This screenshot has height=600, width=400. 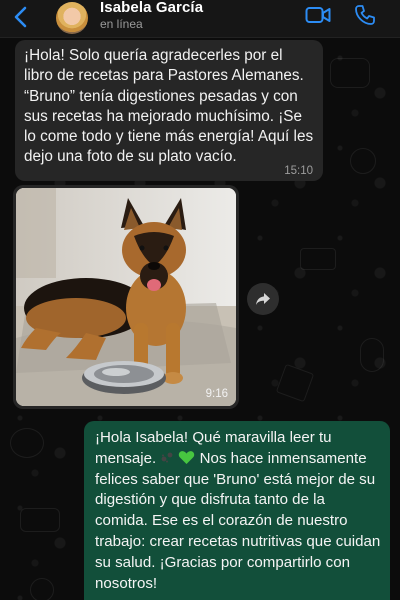 I want to click on contact-avatar, so click(x=72, y=18).